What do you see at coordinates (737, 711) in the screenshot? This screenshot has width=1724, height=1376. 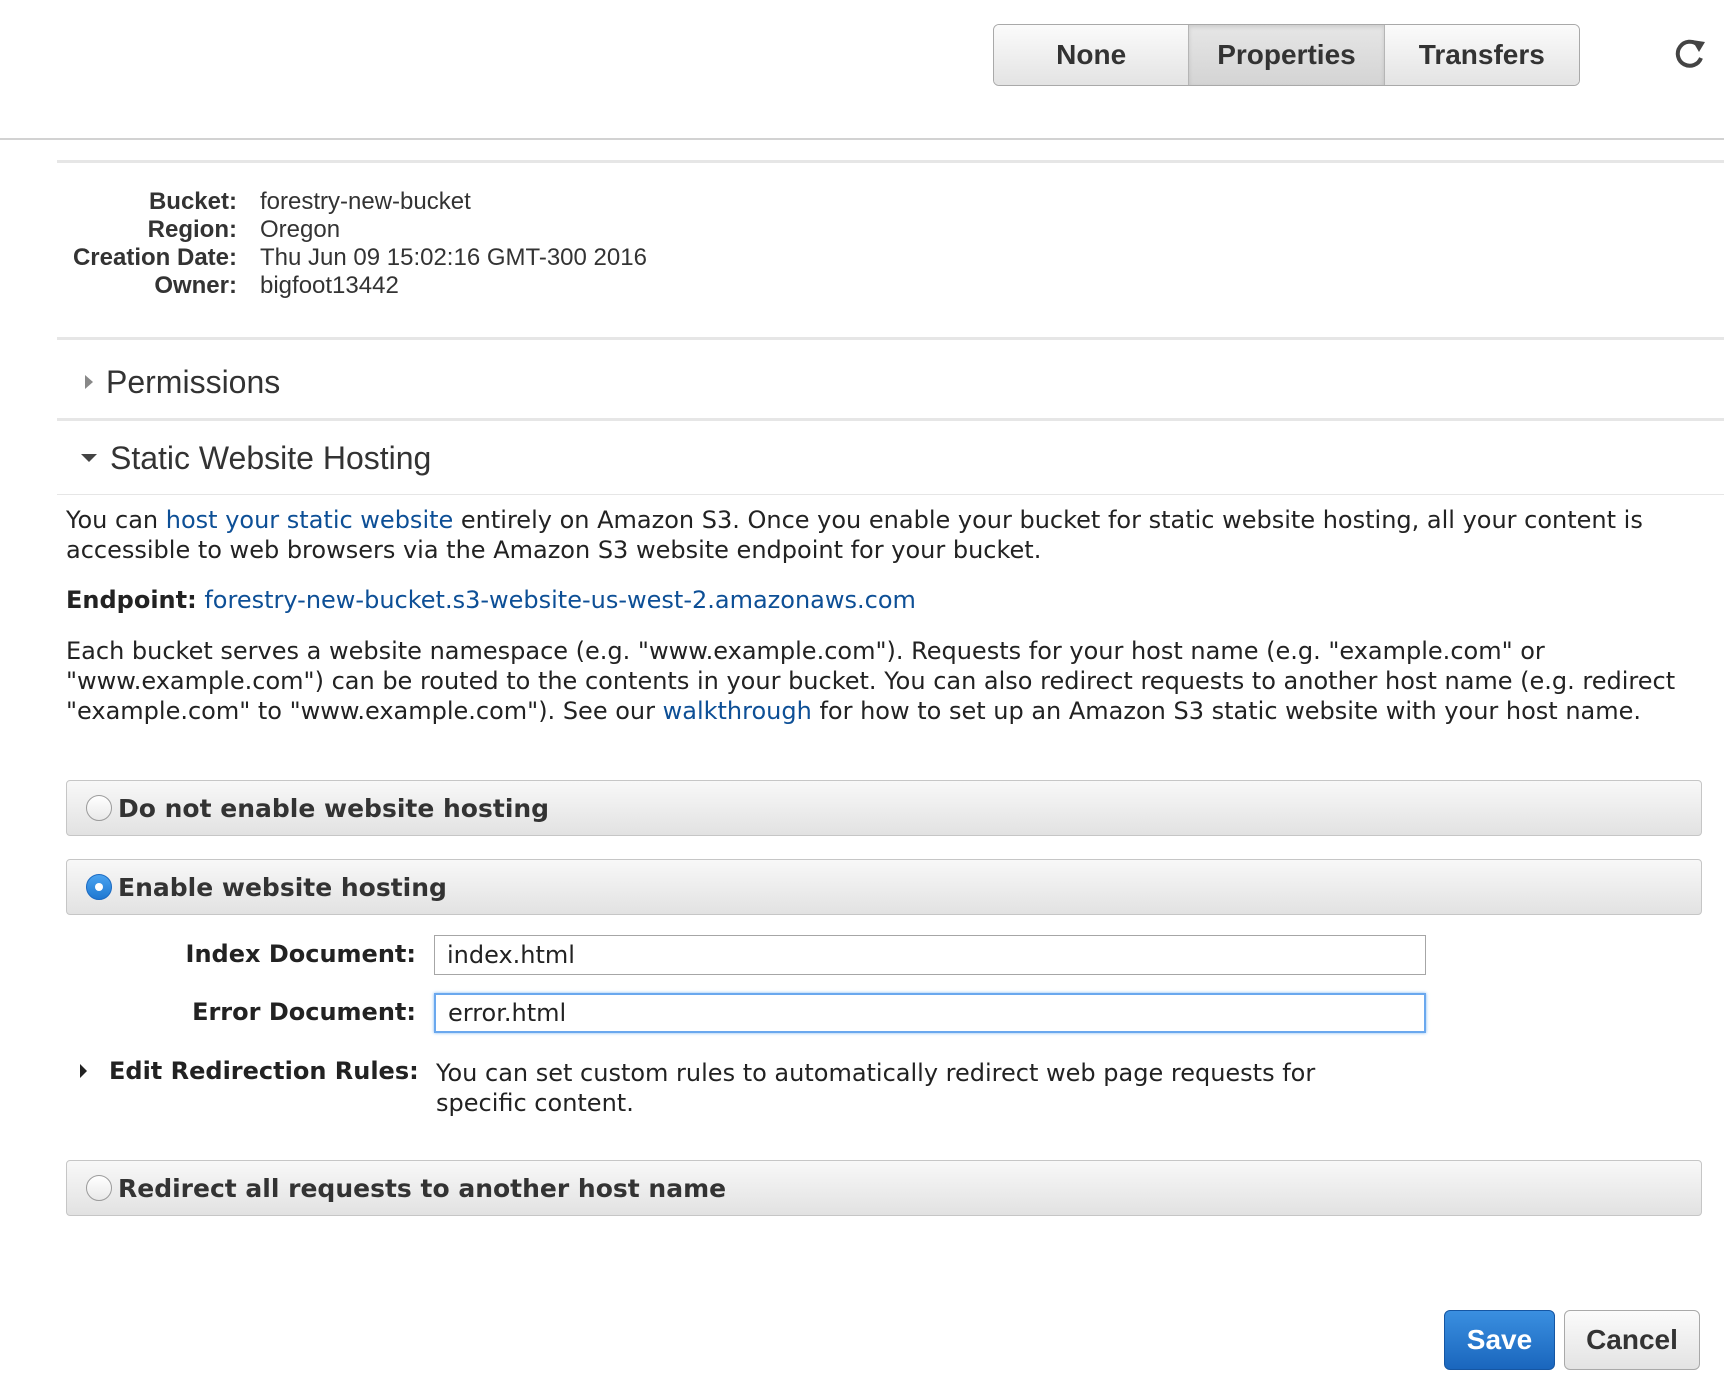 I see `walkthrough-link: walkthrough` at bounding box center [737, 711].